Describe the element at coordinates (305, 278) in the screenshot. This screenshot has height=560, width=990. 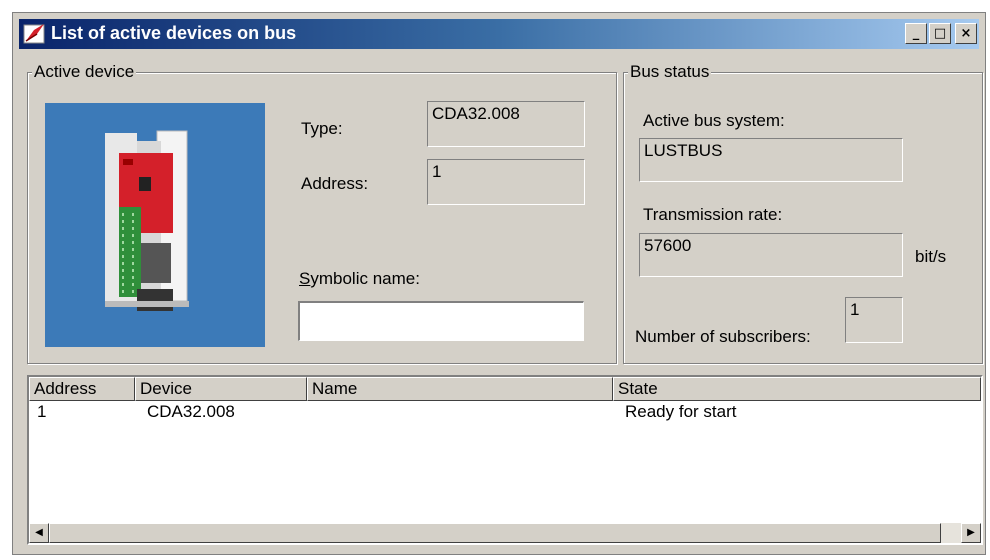
I see `symbolic-name-accel: S` at that location.